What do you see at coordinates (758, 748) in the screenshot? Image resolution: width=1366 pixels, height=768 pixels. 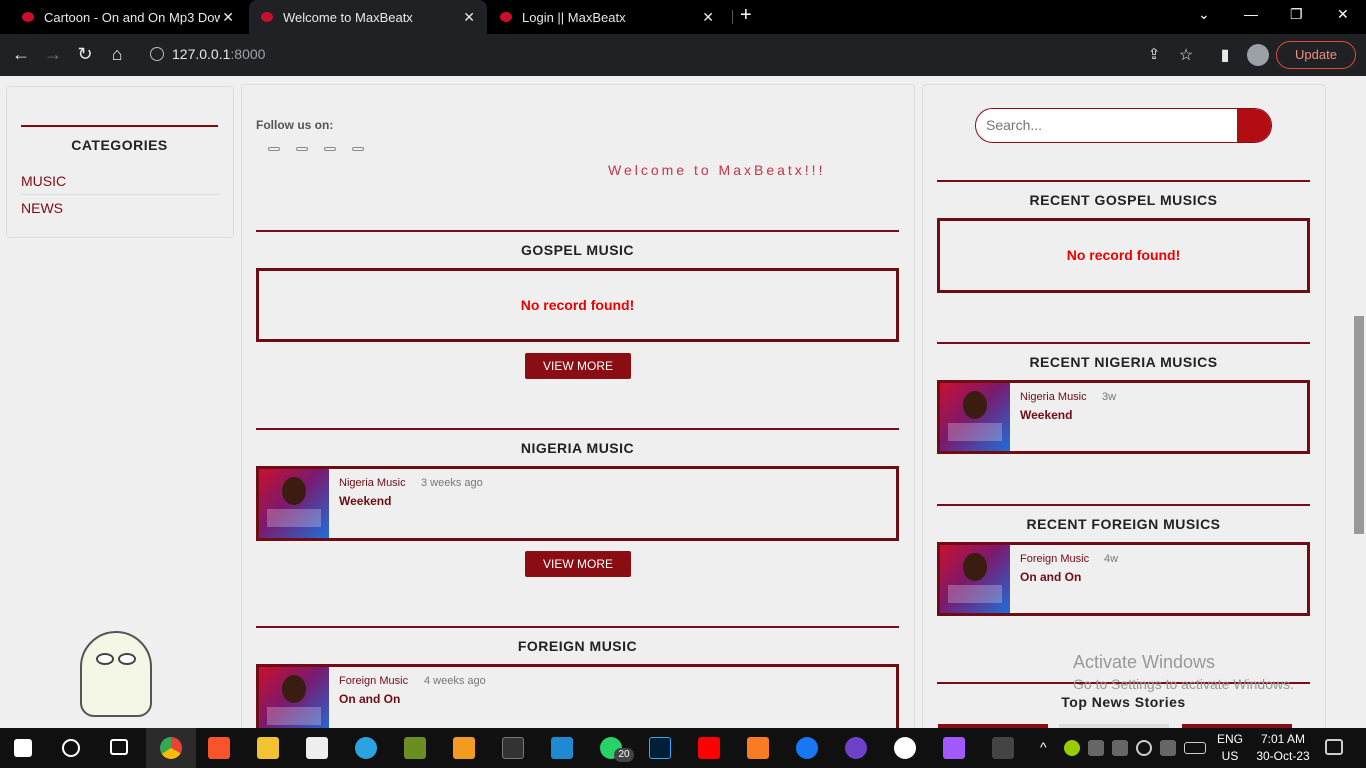 I see `xampp-icon` at bounding box center [758, 748].